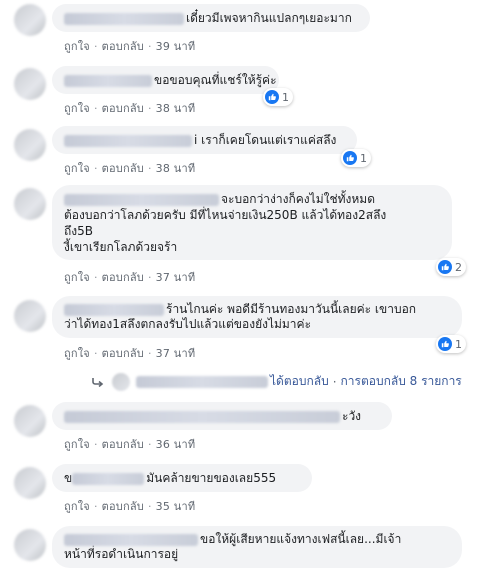 This screenshot has height=573, width=490. What do you see at coordinates (202, 381) in the screenshot?
I see `replier-name` at bounding box center [202, 381].